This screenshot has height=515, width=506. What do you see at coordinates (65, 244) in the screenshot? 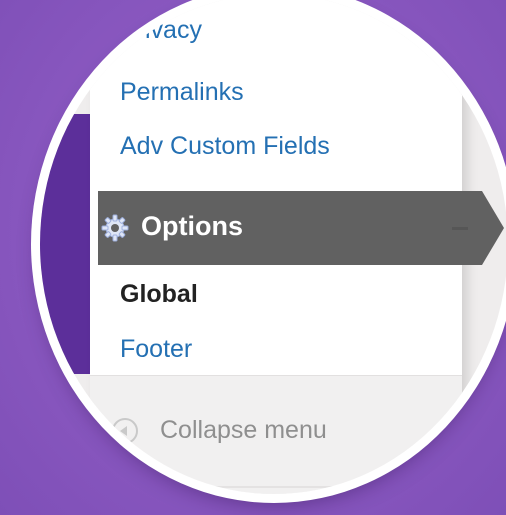
I see `sidebar-accent-strip` at bounding box center [65, 244].